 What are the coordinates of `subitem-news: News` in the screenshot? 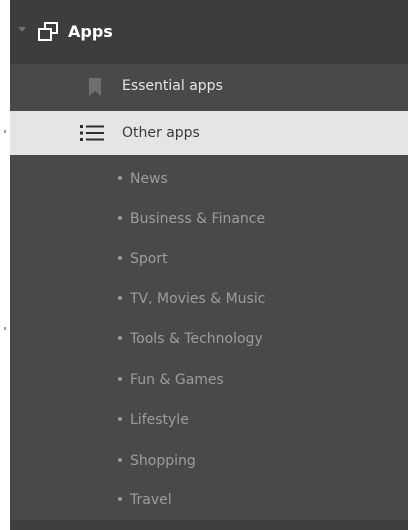 It's located at (143, 179).